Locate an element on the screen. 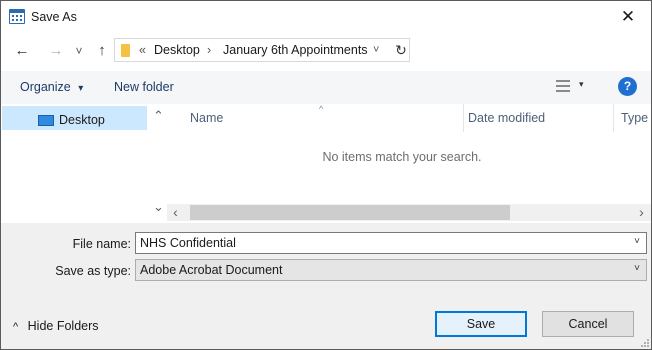  scroll-up-icon: ⌃ is located at coordinates (158, 116).